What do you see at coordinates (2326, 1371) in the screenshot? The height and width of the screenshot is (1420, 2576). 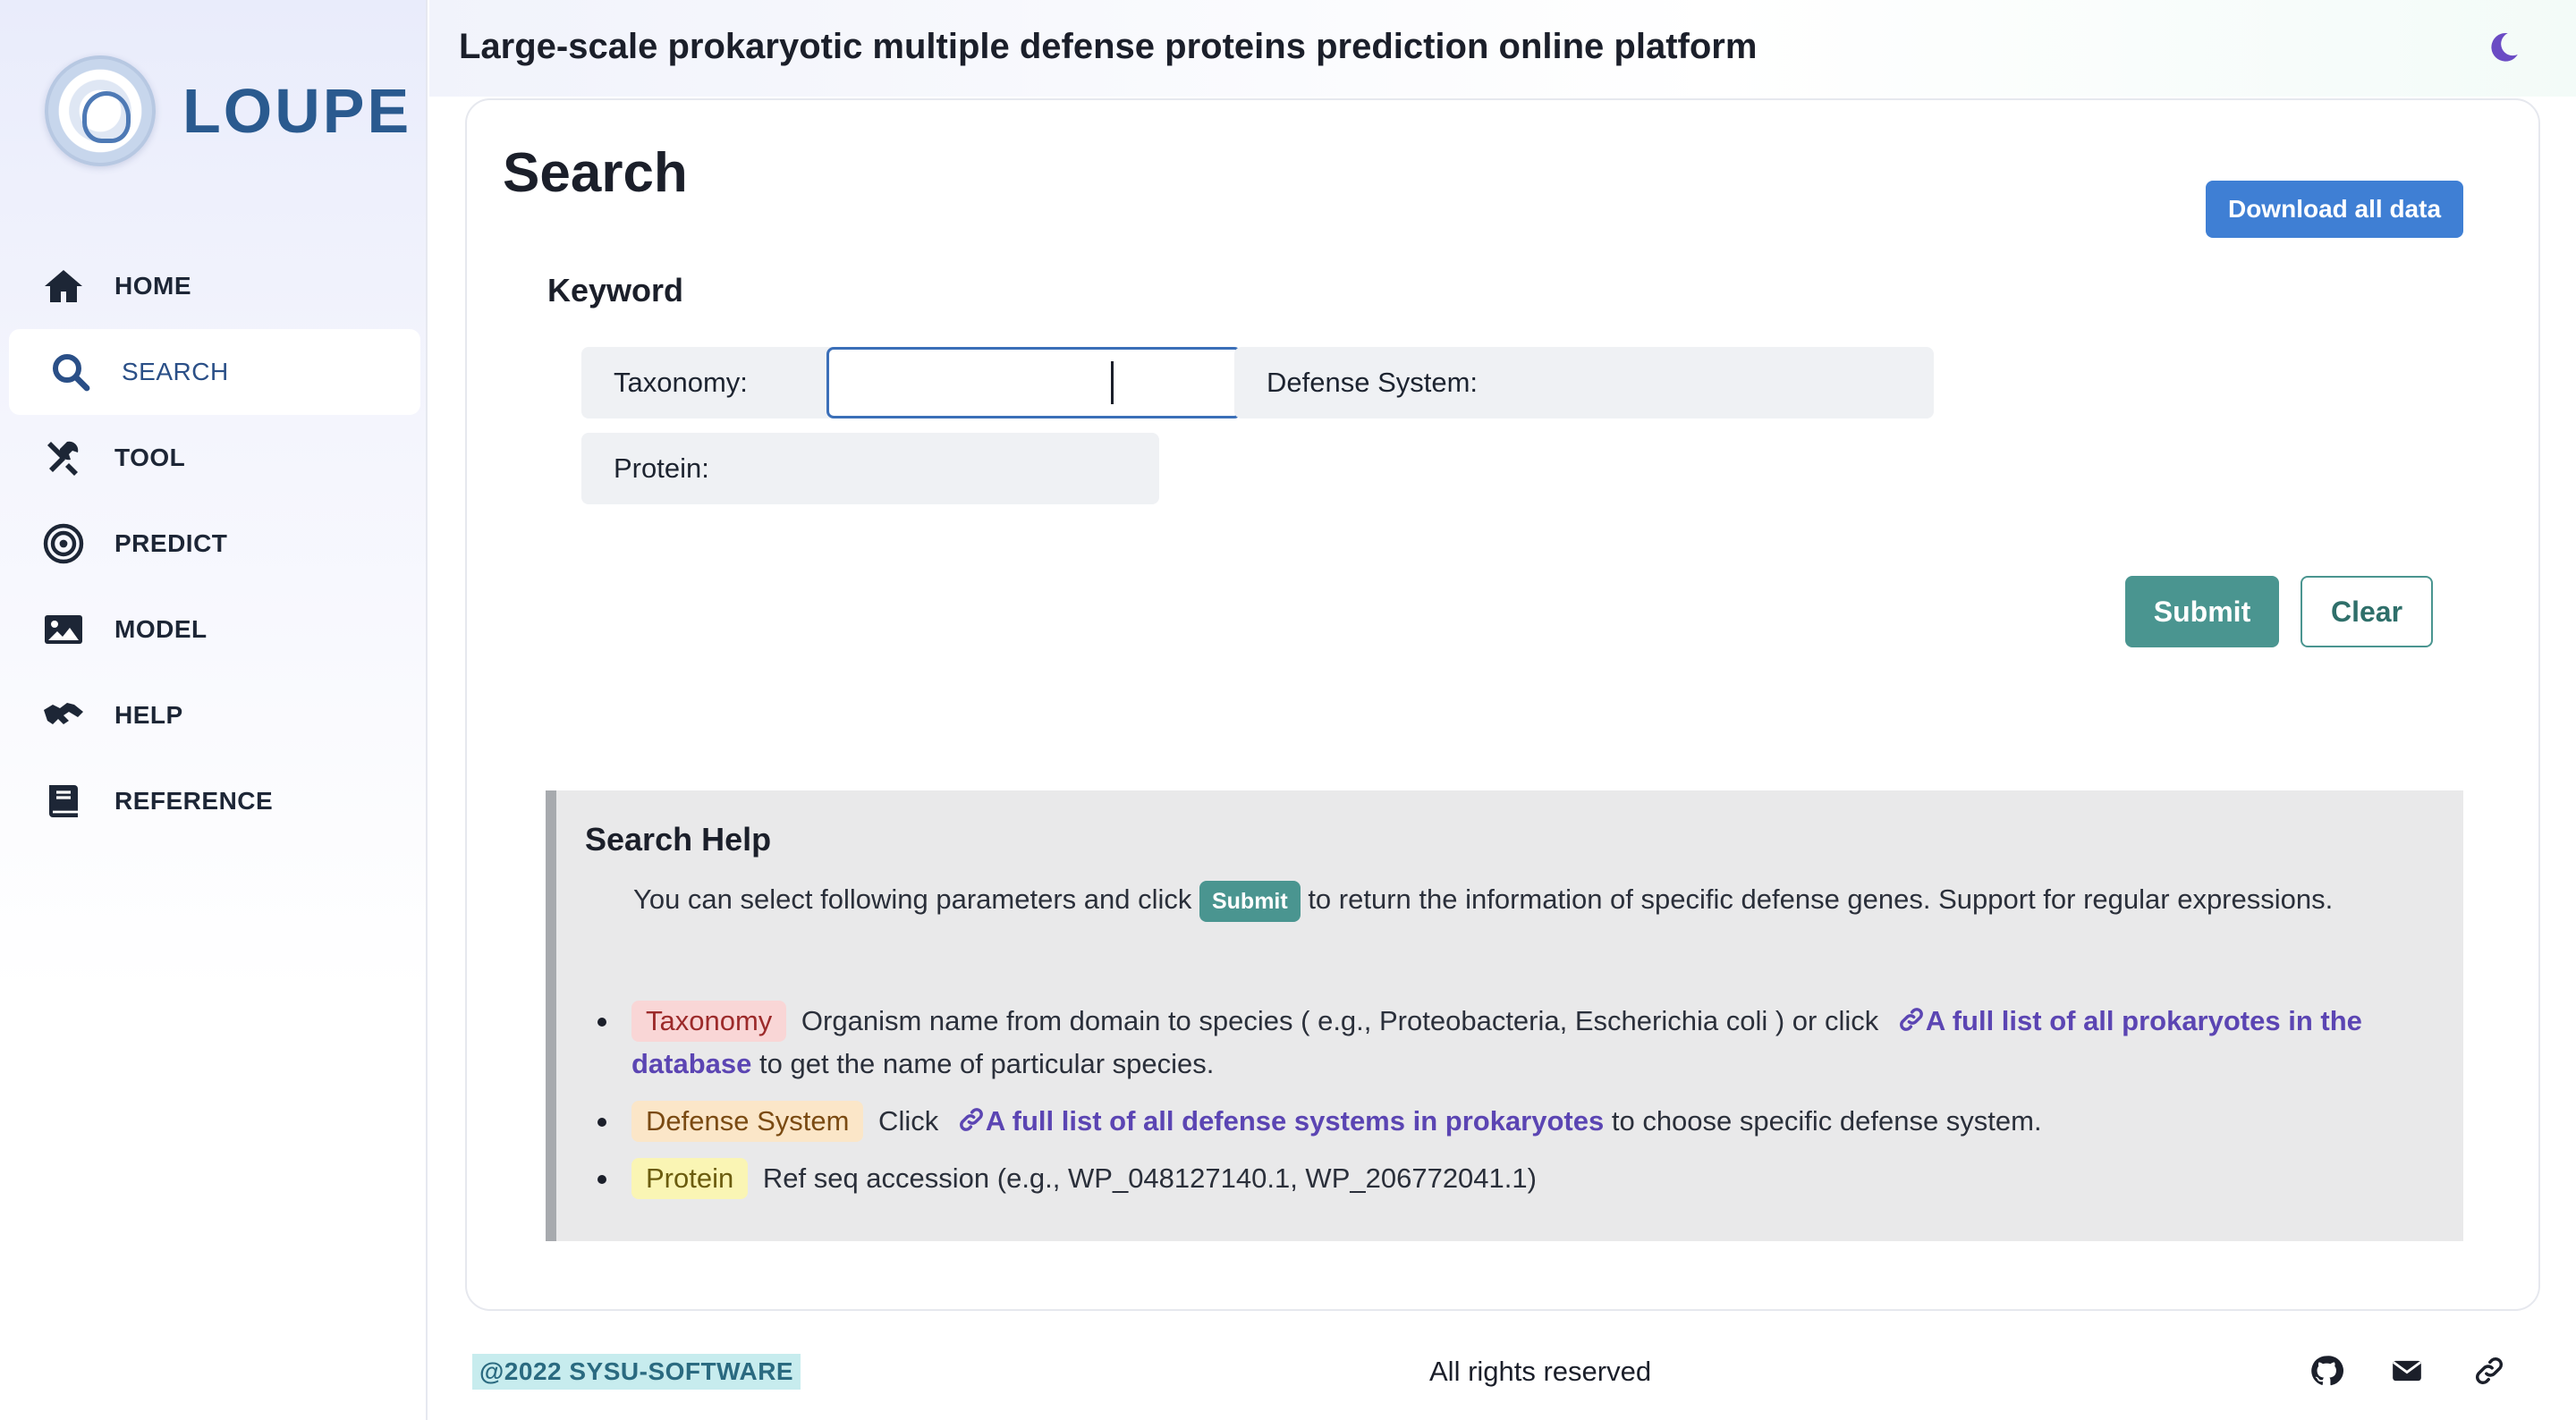 I see `github-icon` at bounding box center [2326, 1371].